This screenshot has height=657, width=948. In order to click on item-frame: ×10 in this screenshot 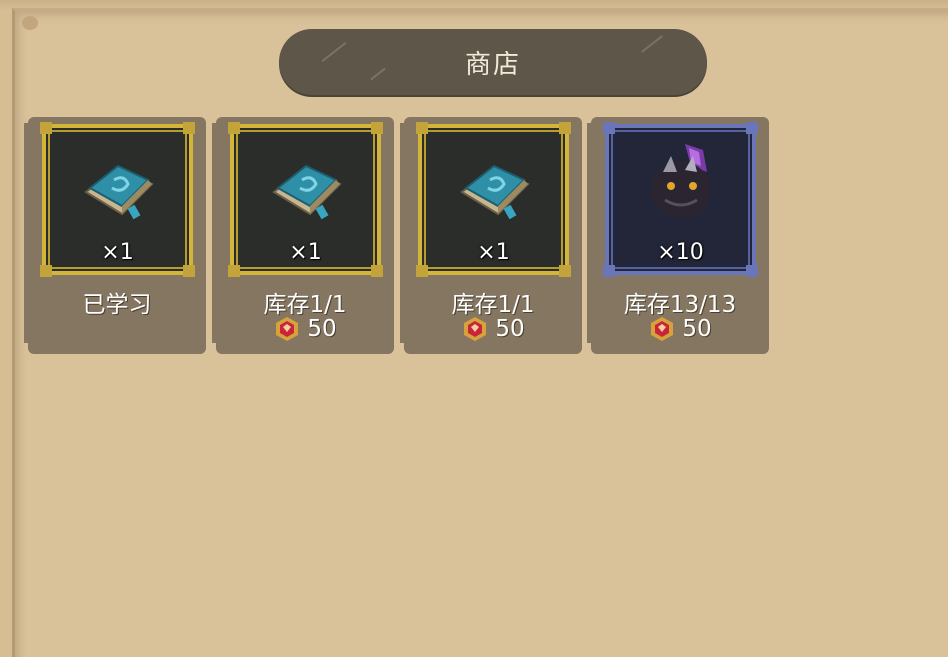, I will do `click(680, 199)`.